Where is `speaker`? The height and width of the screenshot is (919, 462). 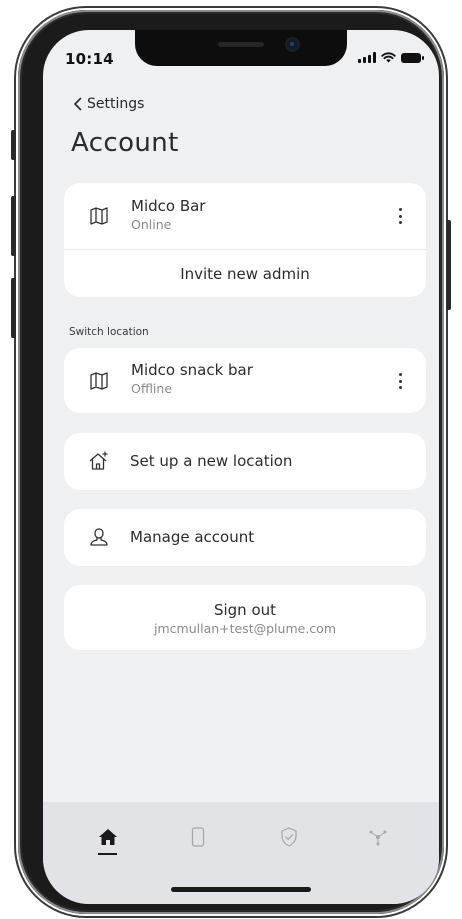 speaker is located at coordinates (241, 44).